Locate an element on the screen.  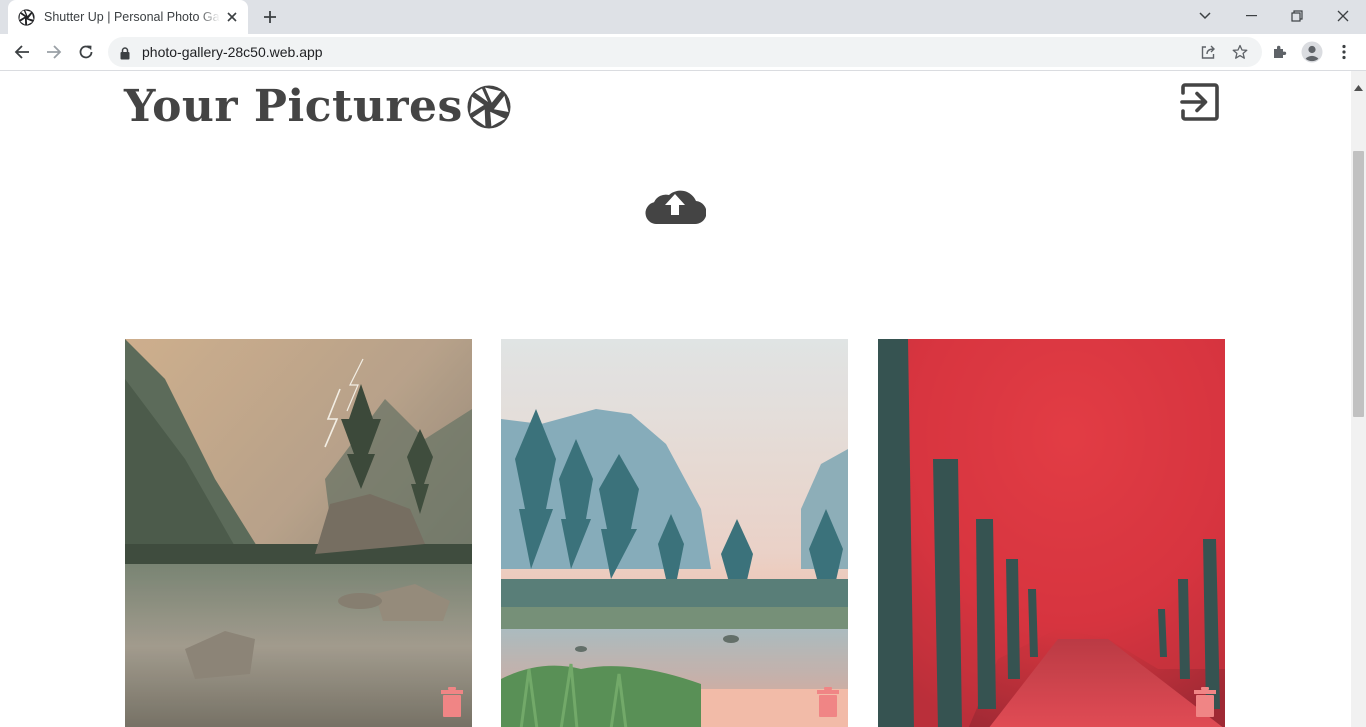
browser-toolbar: photo-gallery-28c50.web.app is located at coordinates (683, 52).